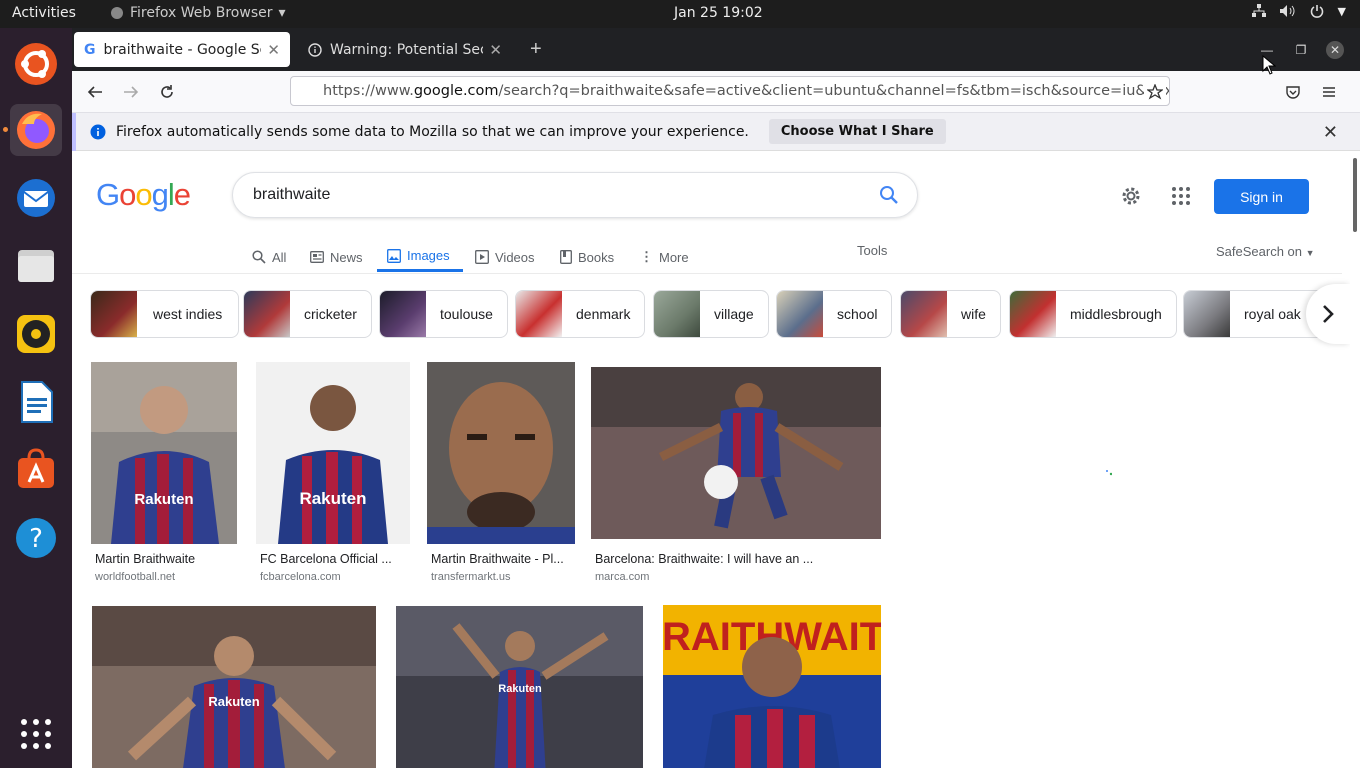  I want to click on logo-letter: e, so click(182, 194).